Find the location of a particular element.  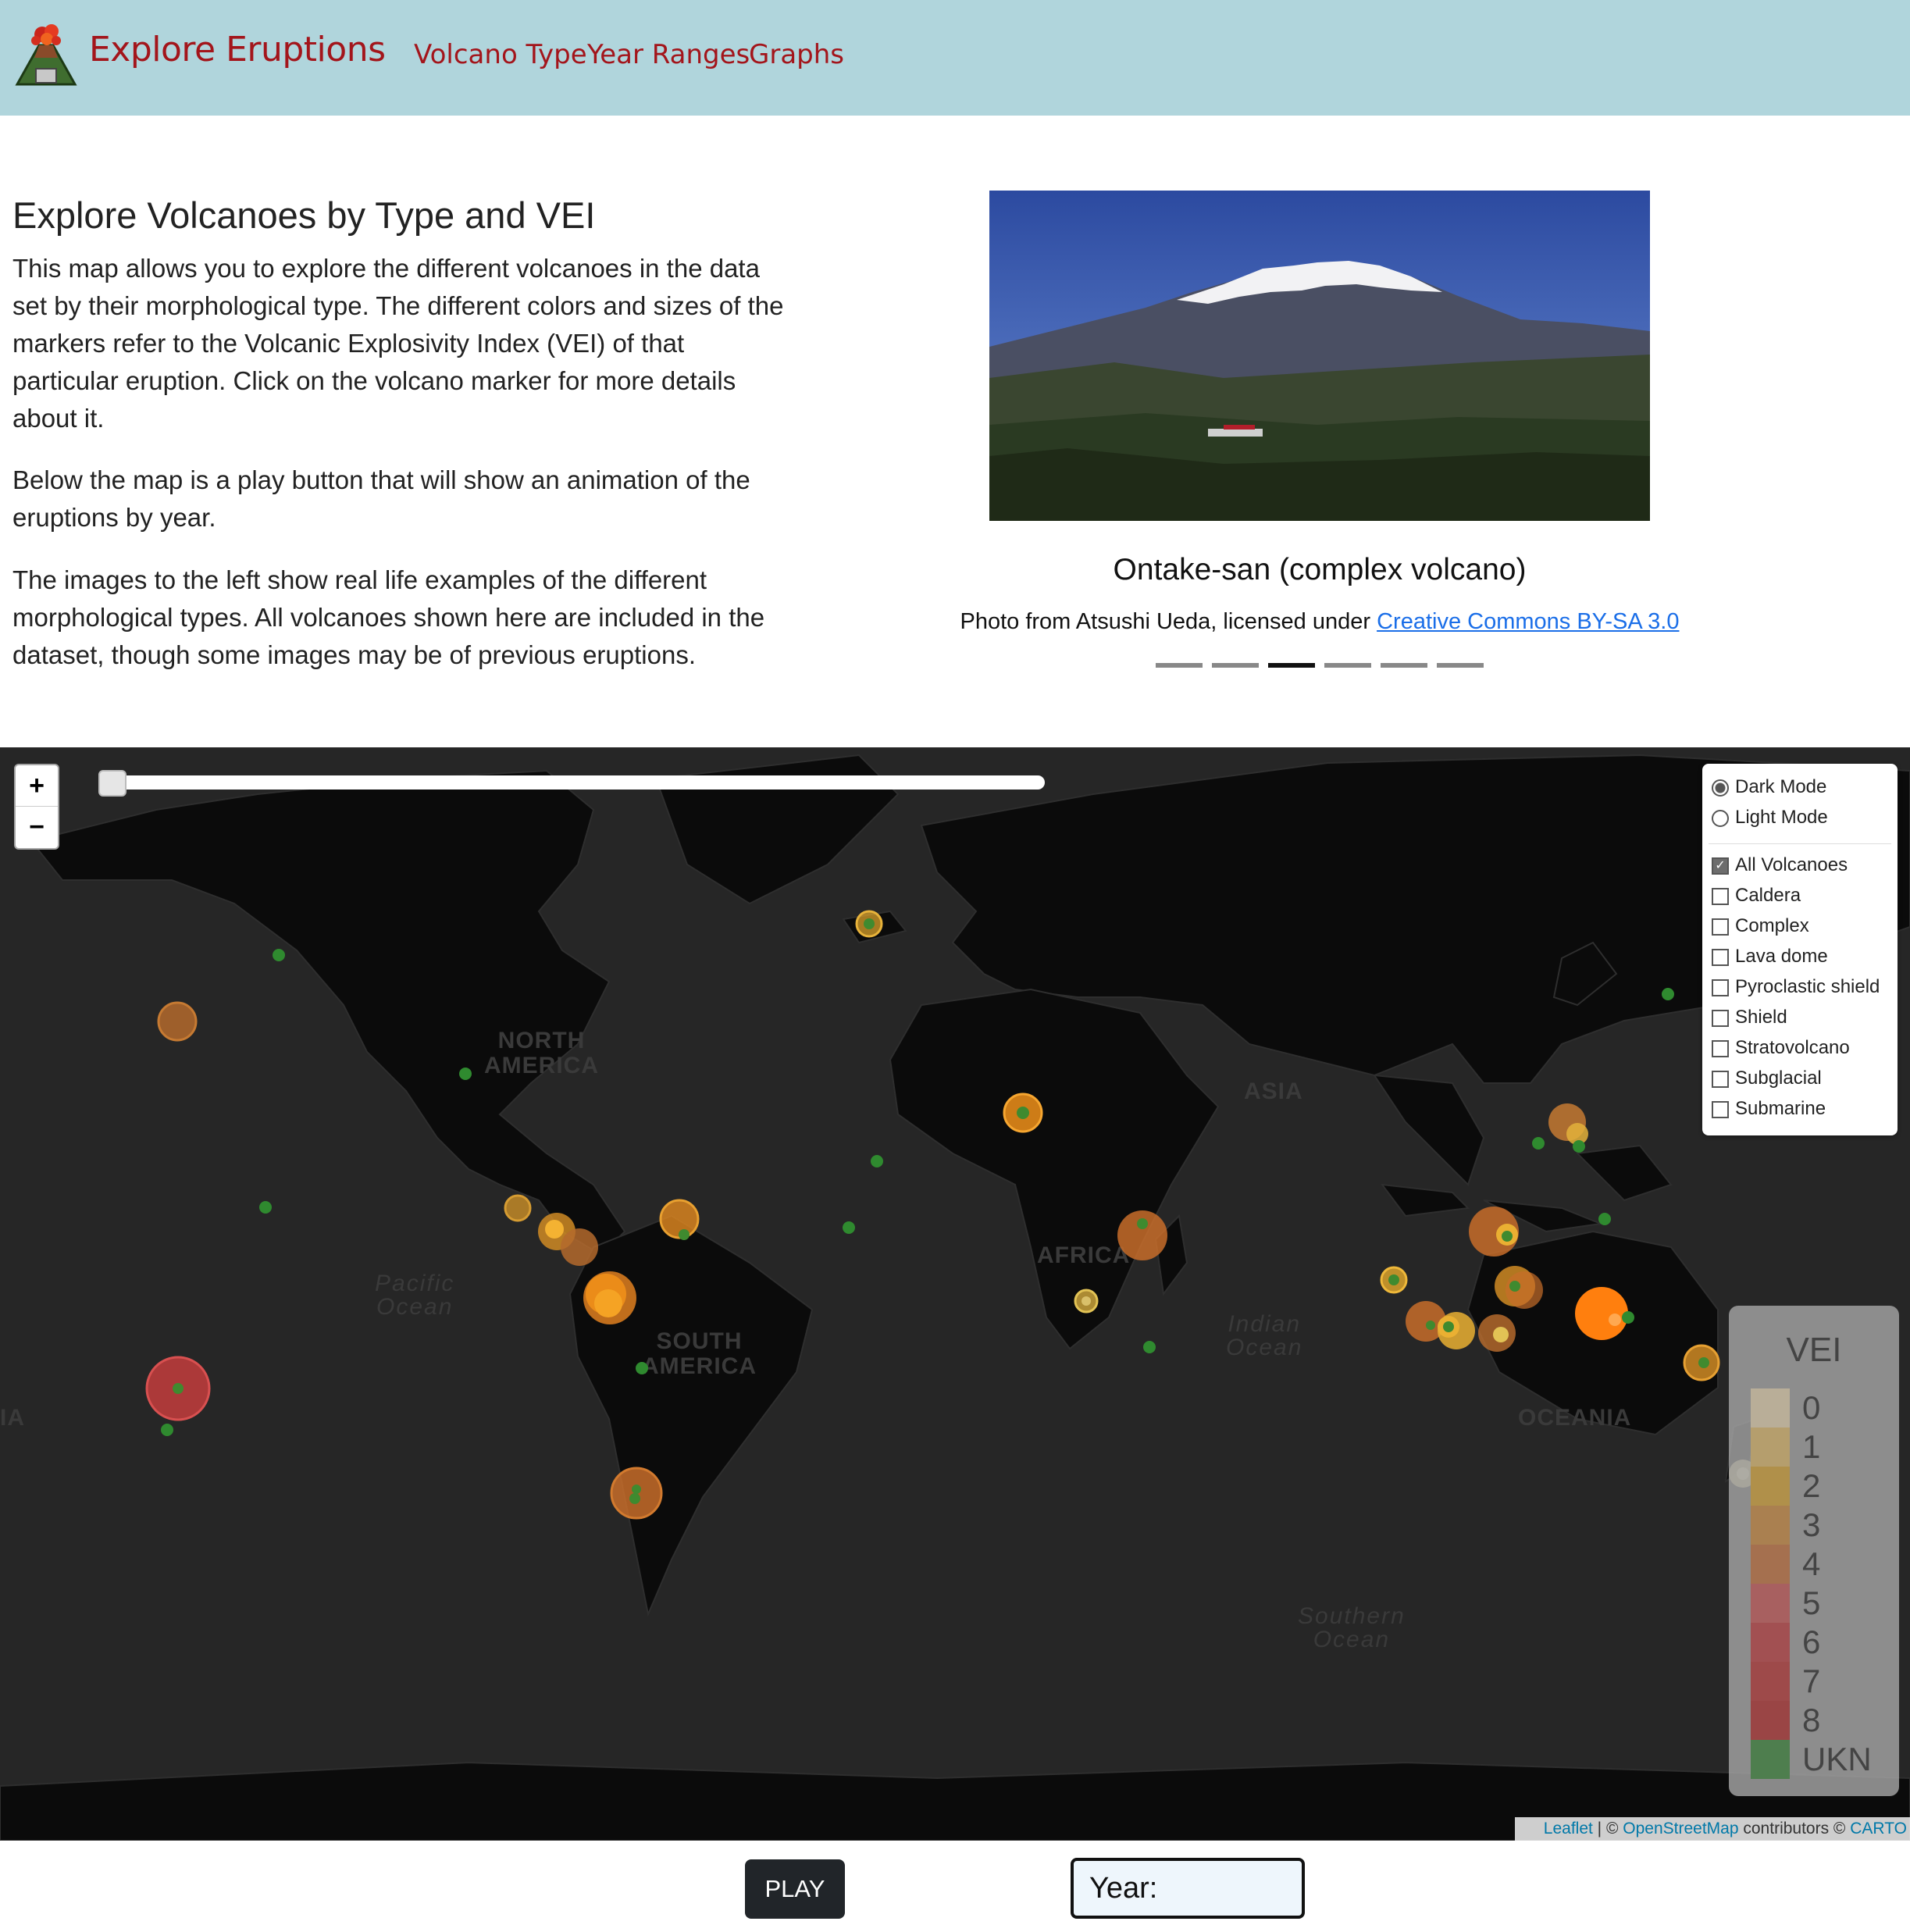

play-button: PLAY is located at coordinates (795, 1889).